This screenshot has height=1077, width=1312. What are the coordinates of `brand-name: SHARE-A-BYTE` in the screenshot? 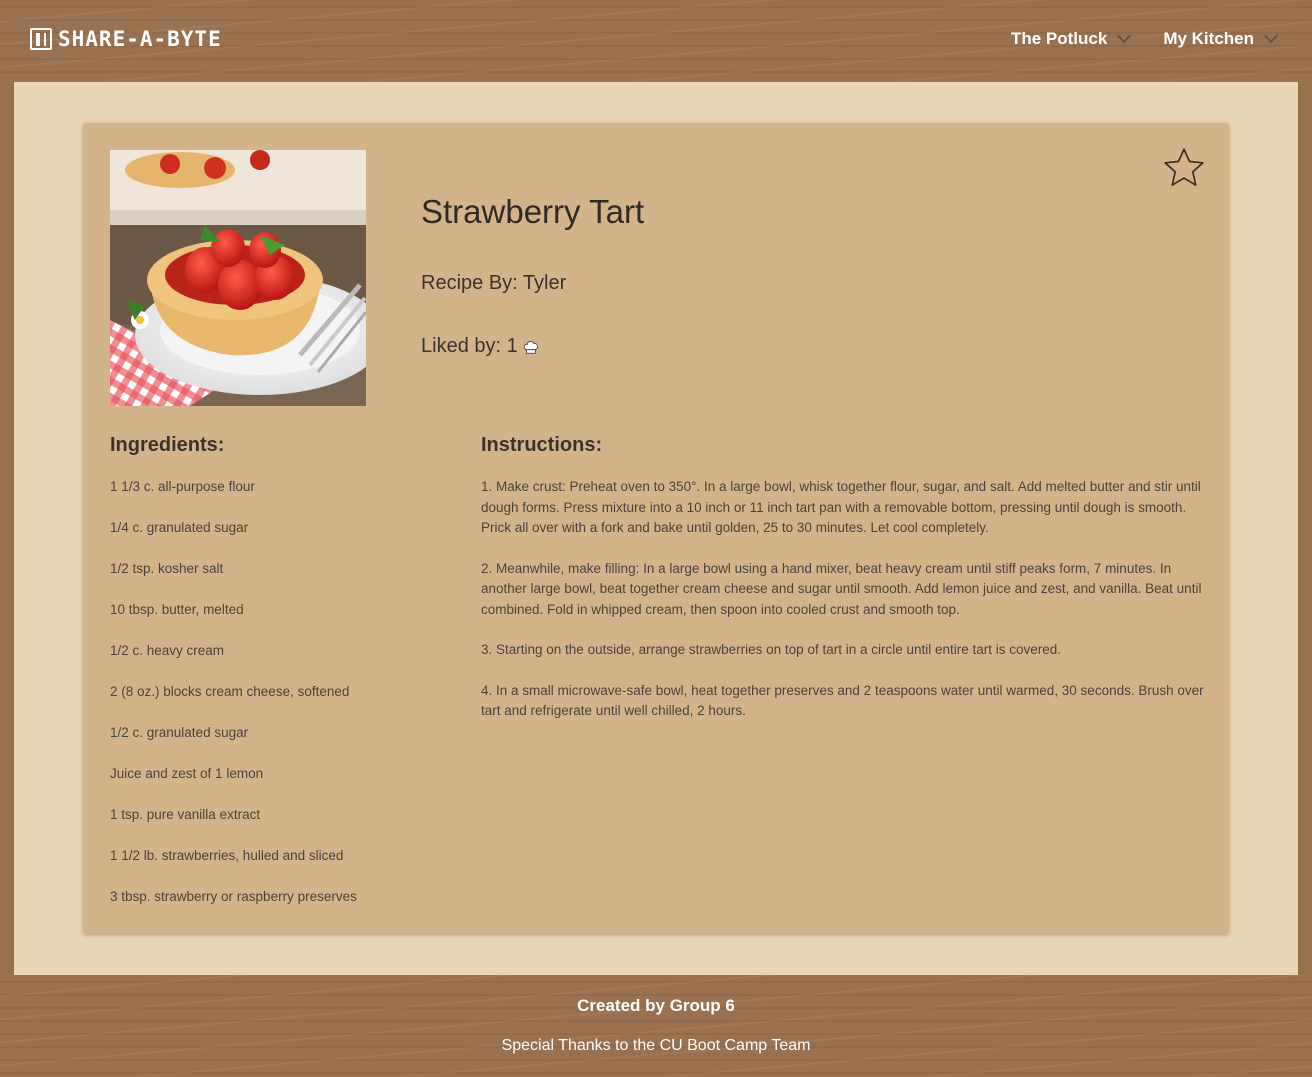 It's located at (140, 39).